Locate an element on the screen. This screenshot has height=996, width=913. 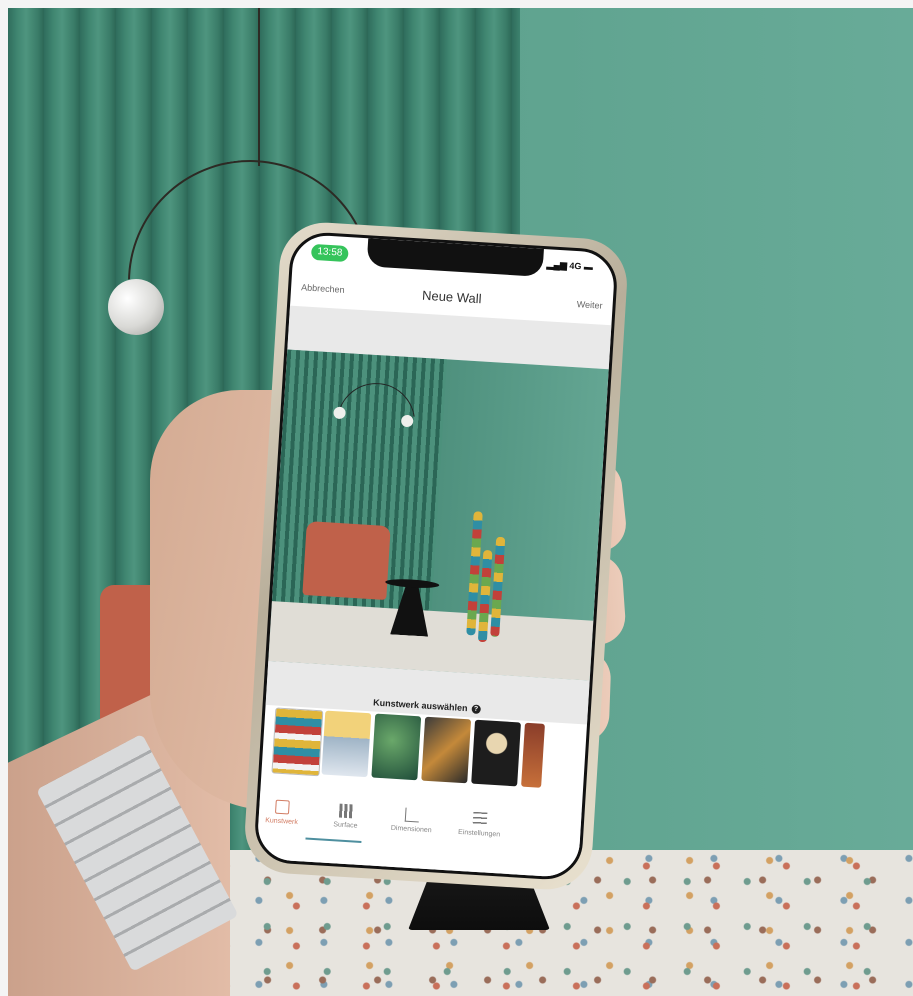
next-button: Weiter is located at coordinates (589, 305).